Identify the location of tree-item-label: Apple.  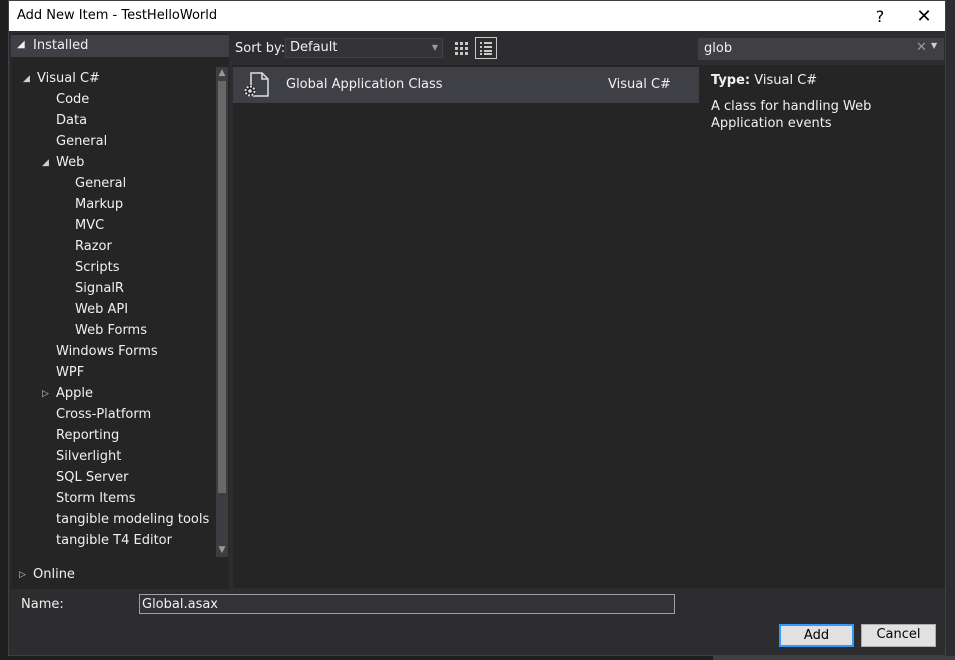
(75, 393).